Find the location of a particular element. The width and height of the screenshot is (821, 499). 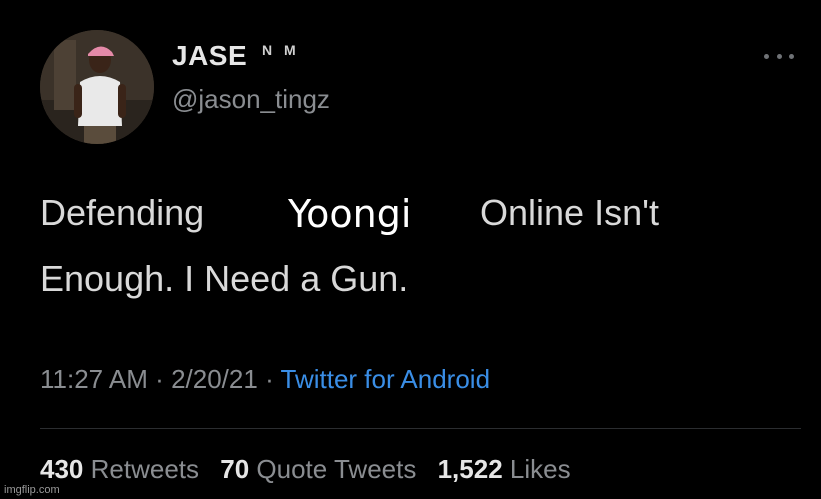

tweet-text-line1-start: Defending is located at coordinates (122, 212).